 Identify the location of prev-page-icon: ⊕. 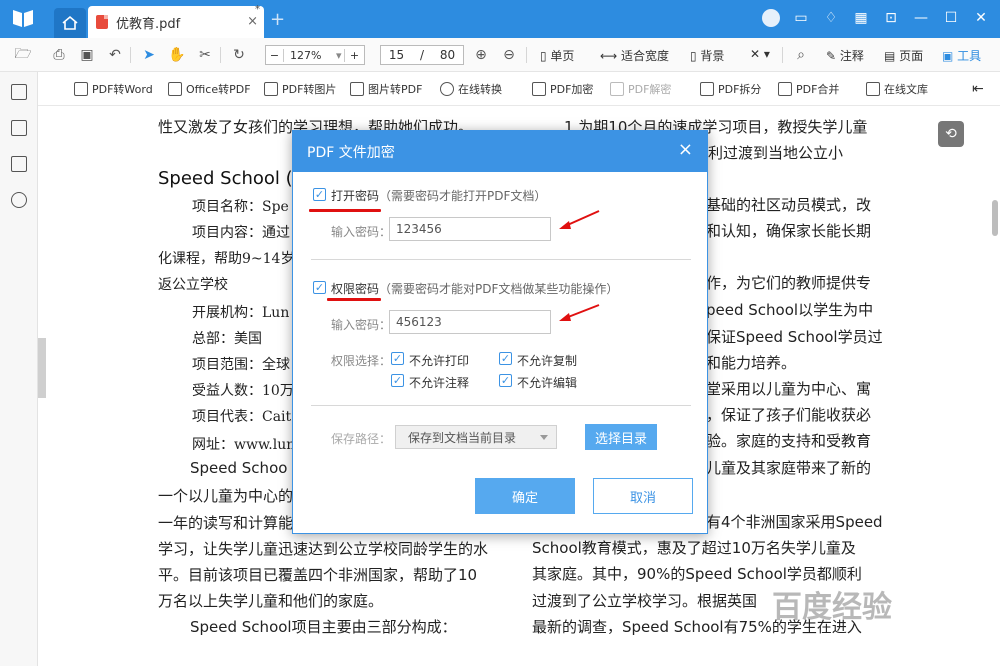
(481, 55).